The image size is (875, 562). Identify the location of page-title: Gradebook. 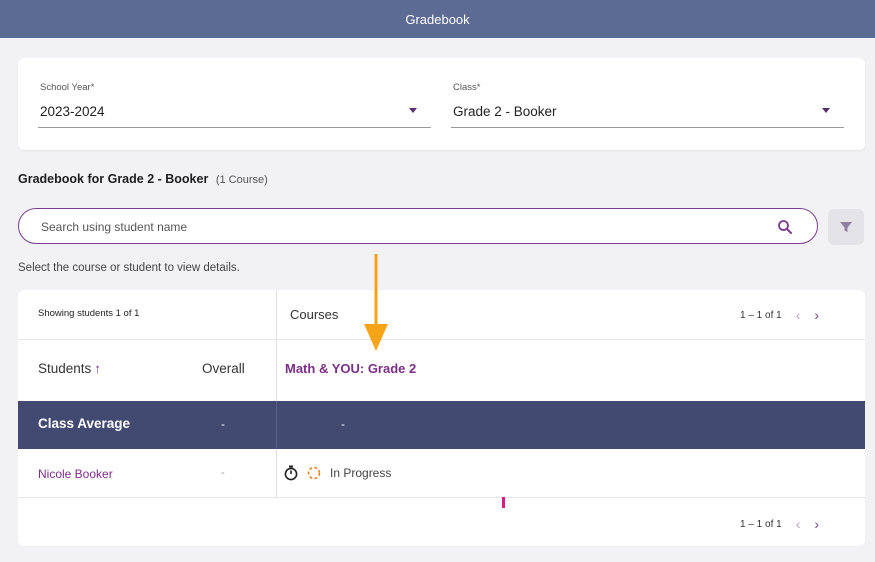
(437, 19).